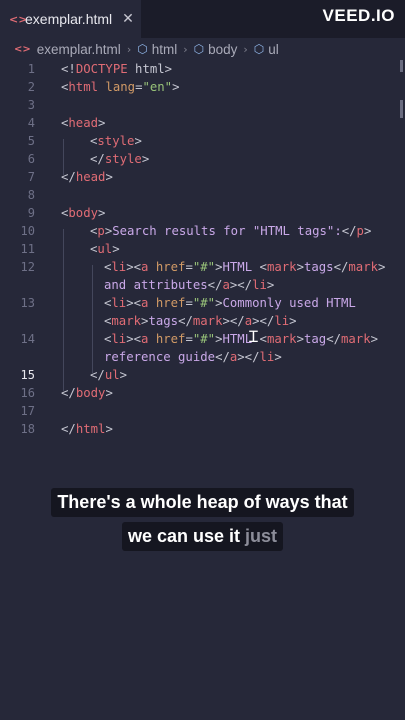 The image size is (405, 720). What do you see at coordinates (165, 49) in the screenshot?
I see `breadcrumb-html: html` at bounding box center [165, 49].